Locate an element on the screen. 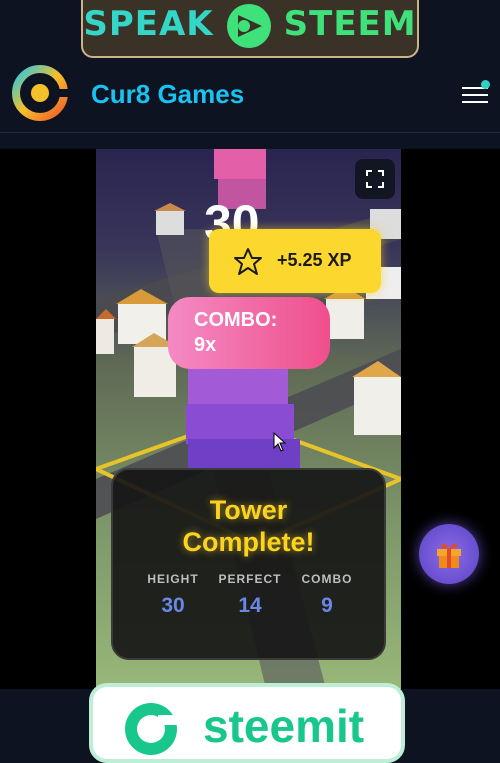  header-divider is located at coordinates (250, 141).